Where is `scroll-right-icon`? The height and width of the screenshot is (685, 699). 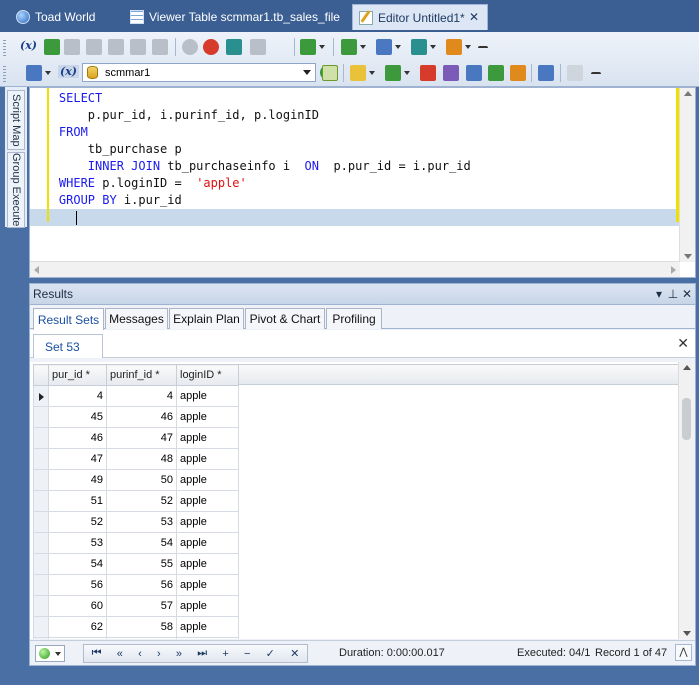 scroll-right-icon is located at coordinates (673, 270).